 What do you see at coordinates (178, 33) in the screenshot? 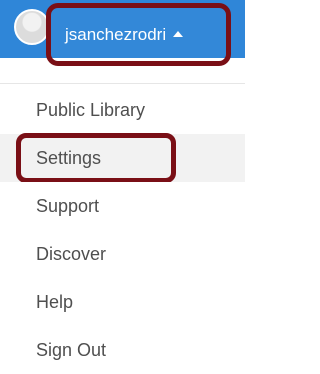
I see `caret-up-icon` at bounding box center [178, 33].